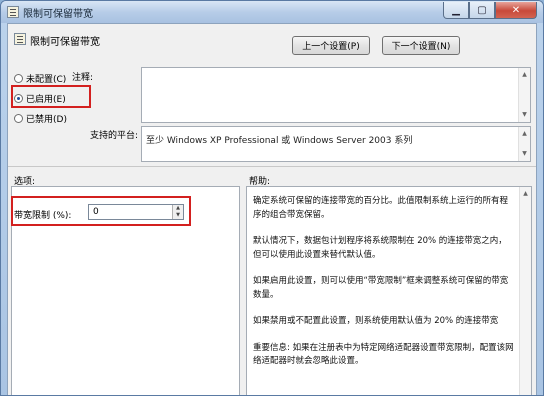 The image size is (544, 396). Describe the element at coordinates (272, 166) in the screenshot. I see `section-divider` at that location.